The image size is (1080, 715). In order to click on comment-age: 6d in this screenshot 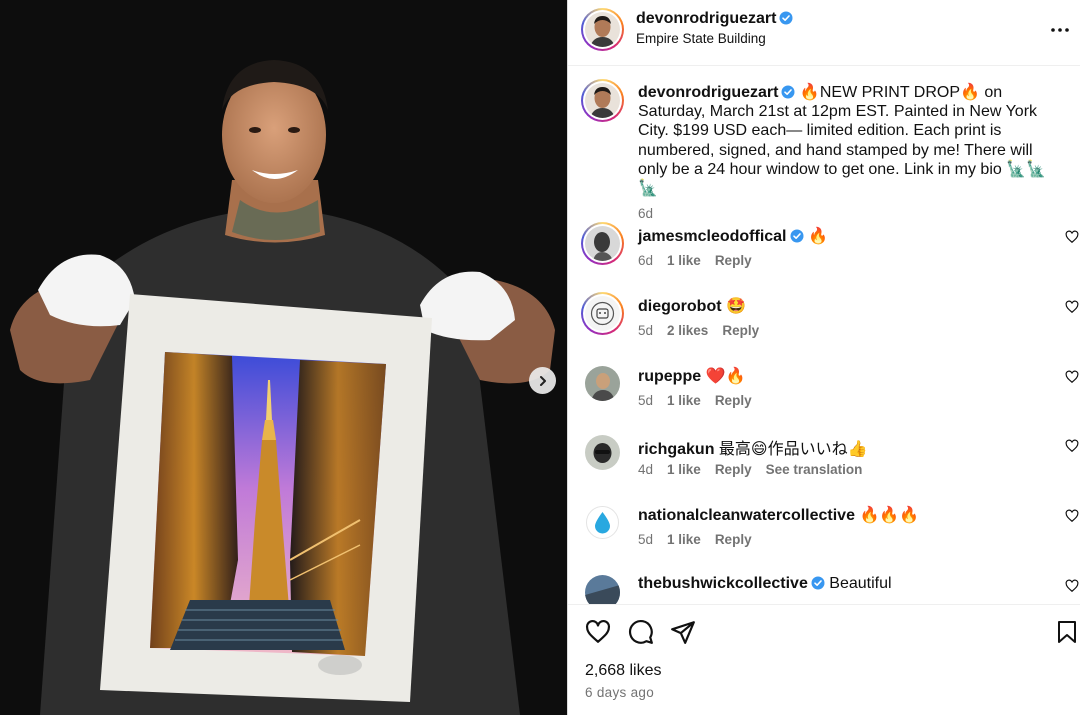, I will do `click(646, 260)`.